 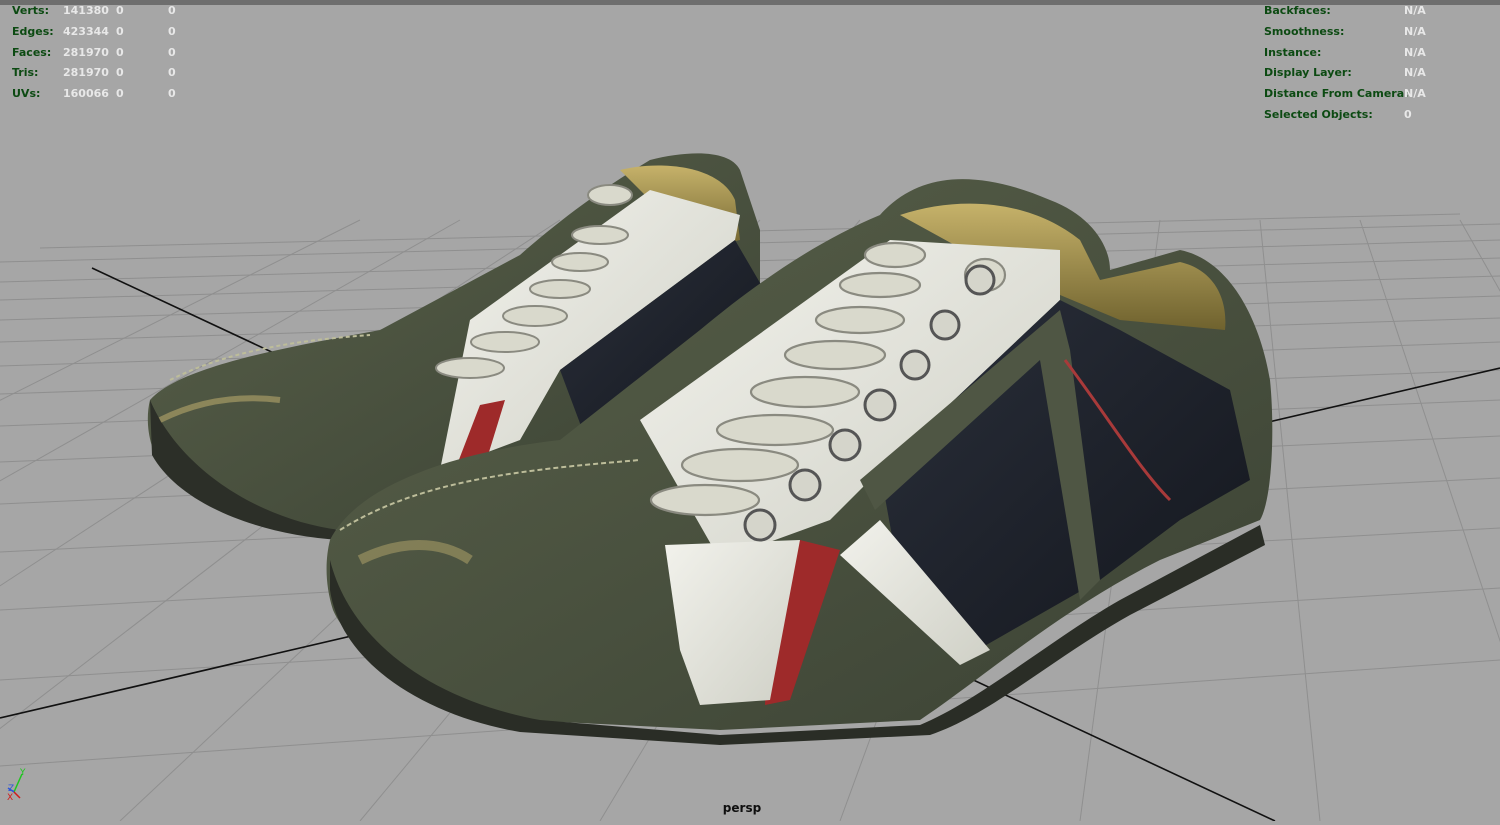 I want to click on hud-label: Selected Objects:, so click(x=1318, y=114).